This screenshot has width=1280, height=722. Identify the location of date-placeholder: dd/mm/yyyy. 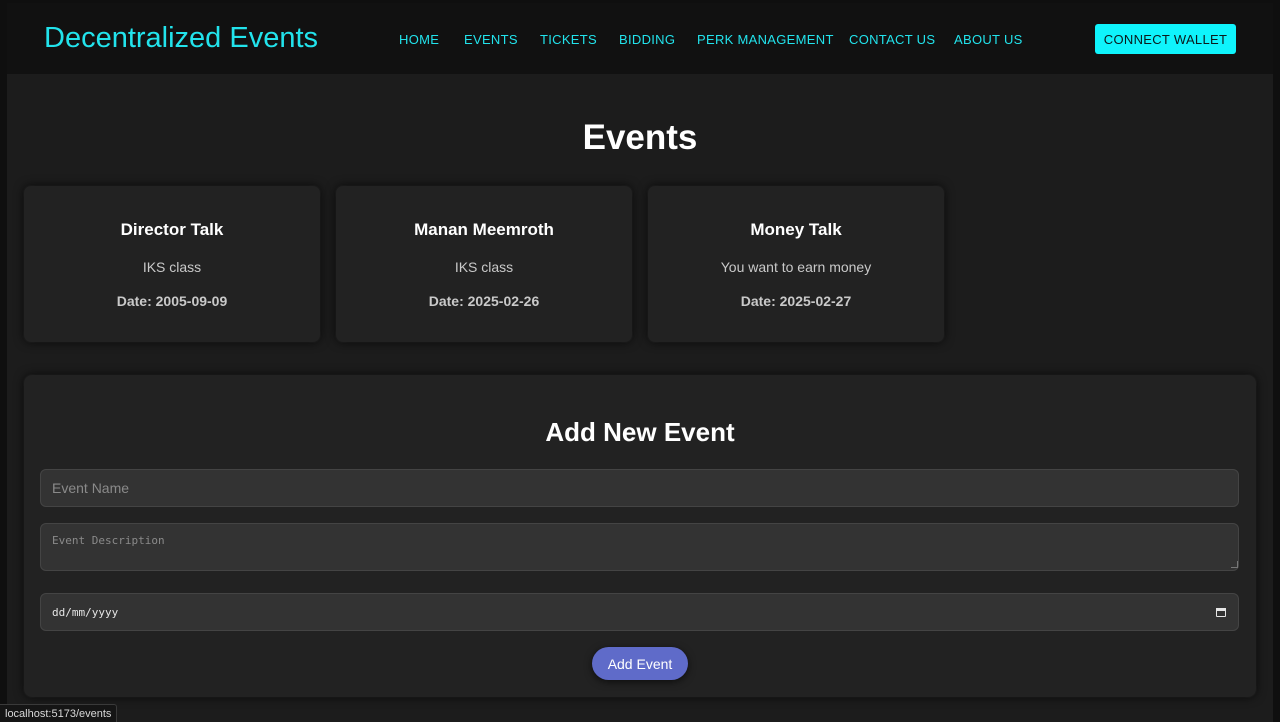
(85, 612).